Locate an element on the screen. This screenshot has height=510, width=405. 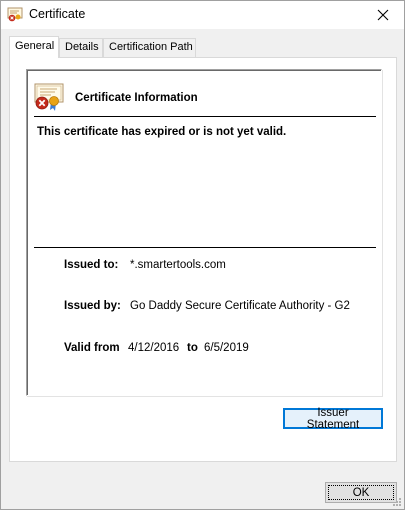
tab-details: Details is located at coordinates (81, 47).